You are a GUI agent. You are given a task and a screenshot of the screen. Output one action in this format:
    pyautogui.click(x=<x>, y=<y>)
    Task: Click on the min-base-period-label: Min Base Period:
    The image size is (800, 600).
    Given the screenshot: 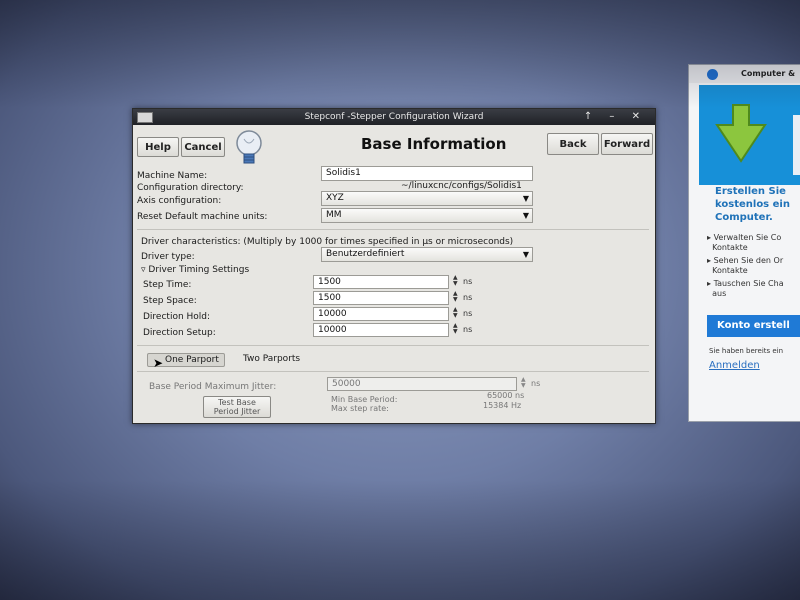 What is the action you would take?
    pyautogui.click(x=364, y=399)
    